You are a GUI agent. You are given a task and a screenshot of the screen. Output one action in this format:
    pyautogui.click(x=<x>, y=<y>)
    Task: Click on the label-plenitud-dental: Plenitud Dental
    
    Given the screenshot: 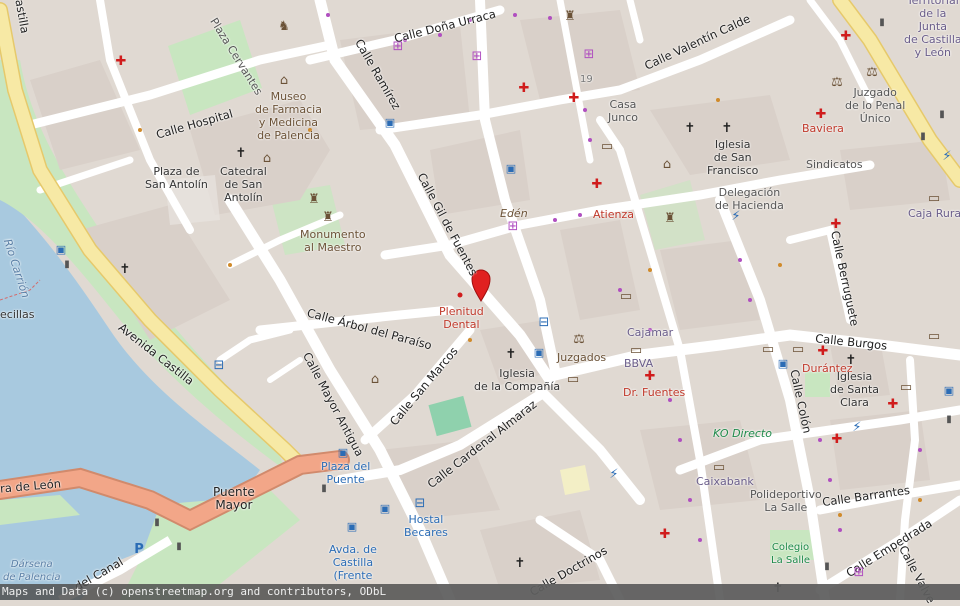 What is the action you would take?
    pyautogui.click(x=461, y=318)
    